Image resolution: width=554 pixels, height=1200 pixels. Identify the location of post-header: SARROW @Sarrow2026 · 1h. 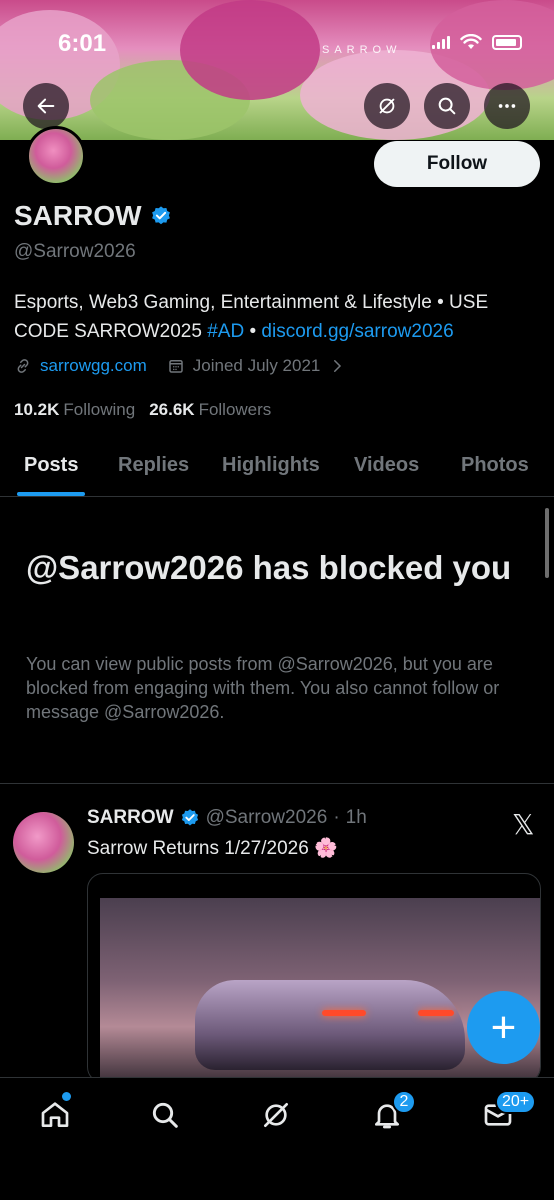
(227, 818).